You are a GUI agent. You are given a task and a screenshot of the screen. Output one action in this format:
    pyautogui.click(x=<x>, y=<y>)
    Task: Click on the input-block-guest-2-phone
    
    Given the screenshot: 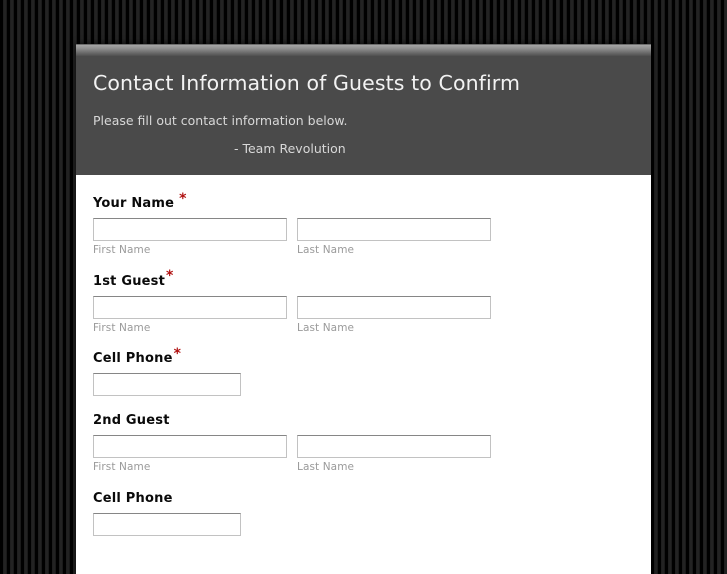 What is the action you would take?
    pyautogui.click(x=167, y=524)
    